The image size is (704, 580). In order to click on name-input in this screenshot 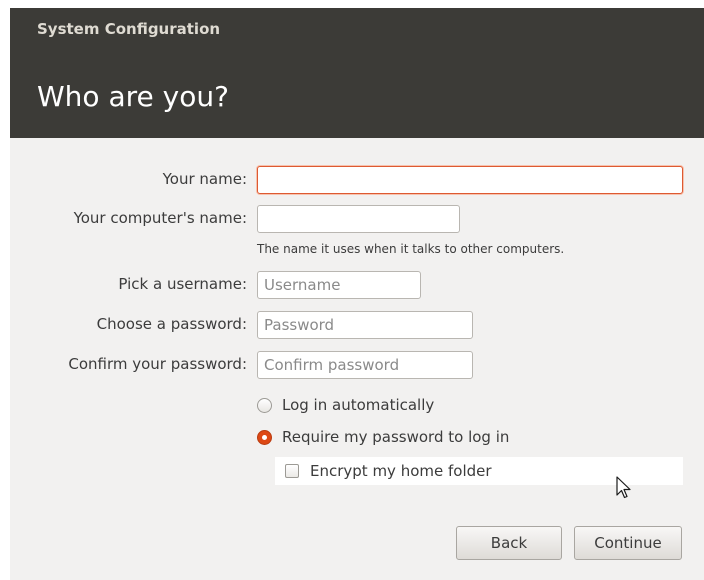, I will do `click(470, 180)`.